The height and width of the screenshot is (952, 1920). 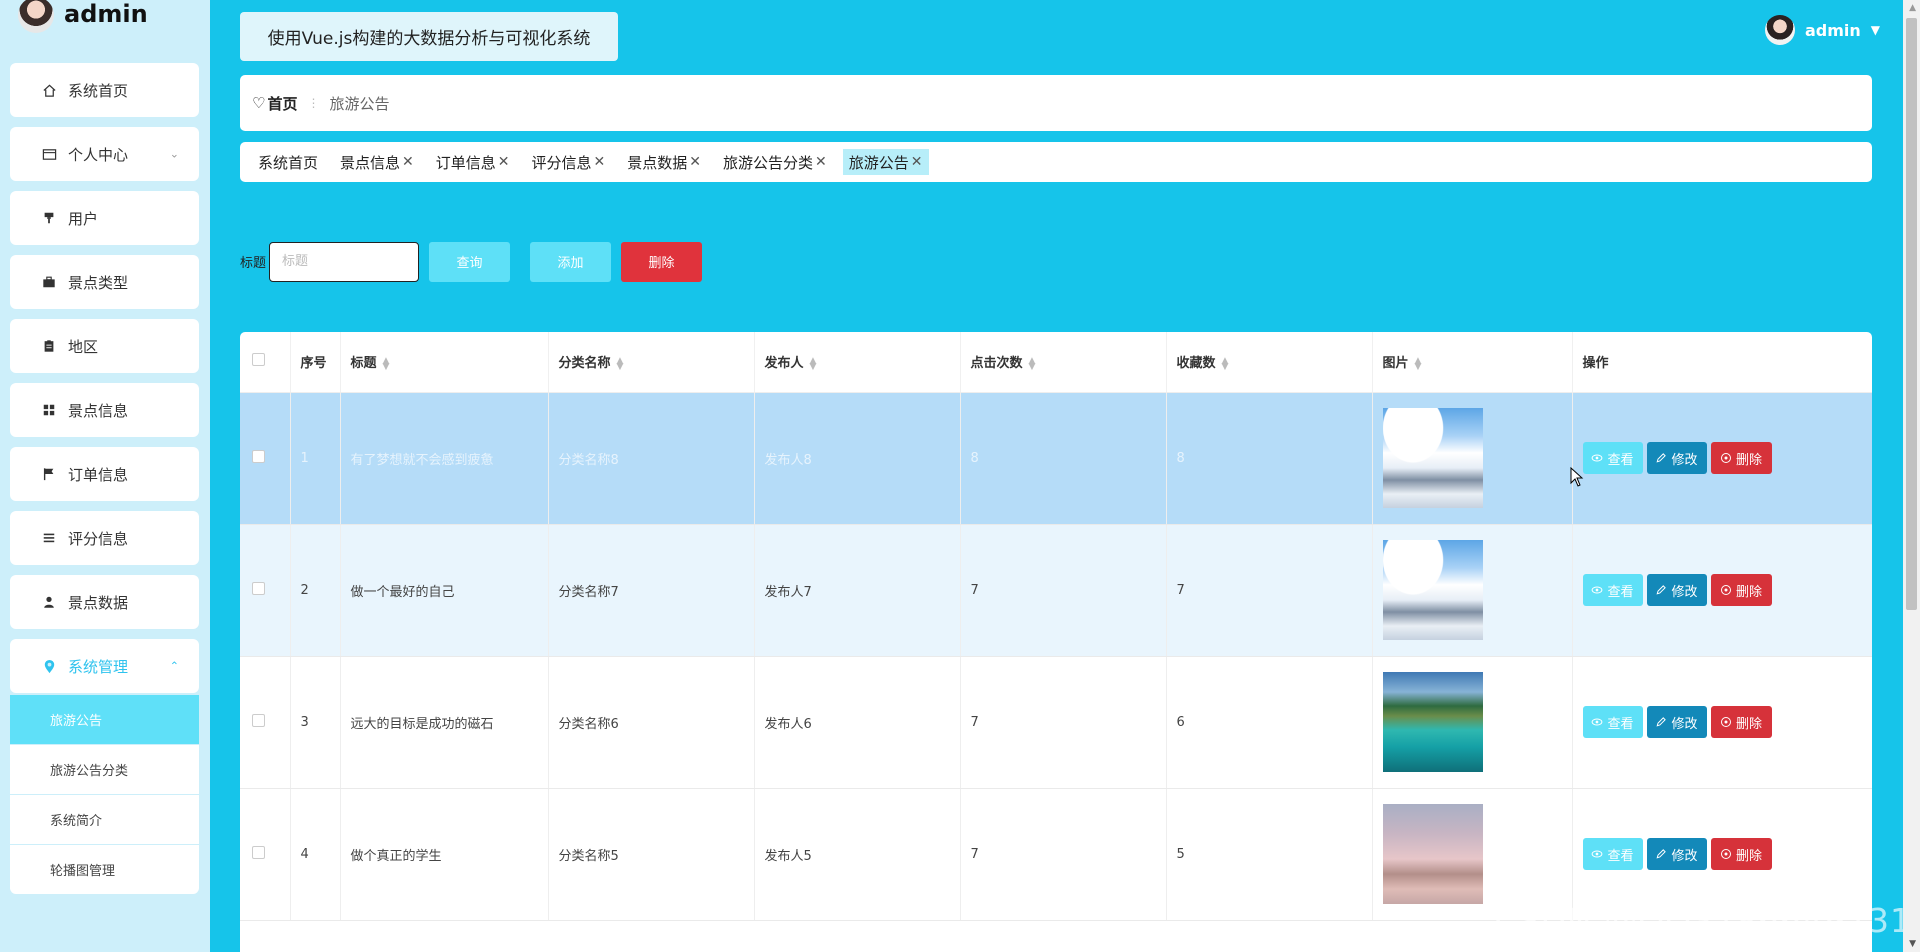 What do you see at coordinates (1269, 362) in the screenshot?
I see `column-header-favorites: 收藏数 ▲ ▼` at bounding box center [1269, 362].